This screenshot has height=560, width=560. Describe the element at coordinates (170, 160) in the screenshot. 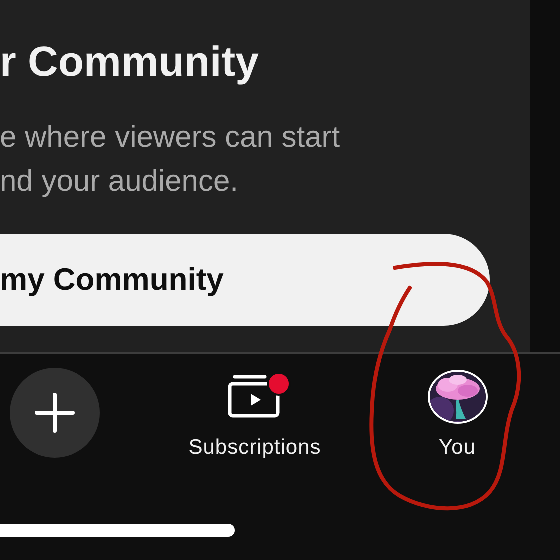

I see `card-description: e where viewers can start nd your audience.` at that location.